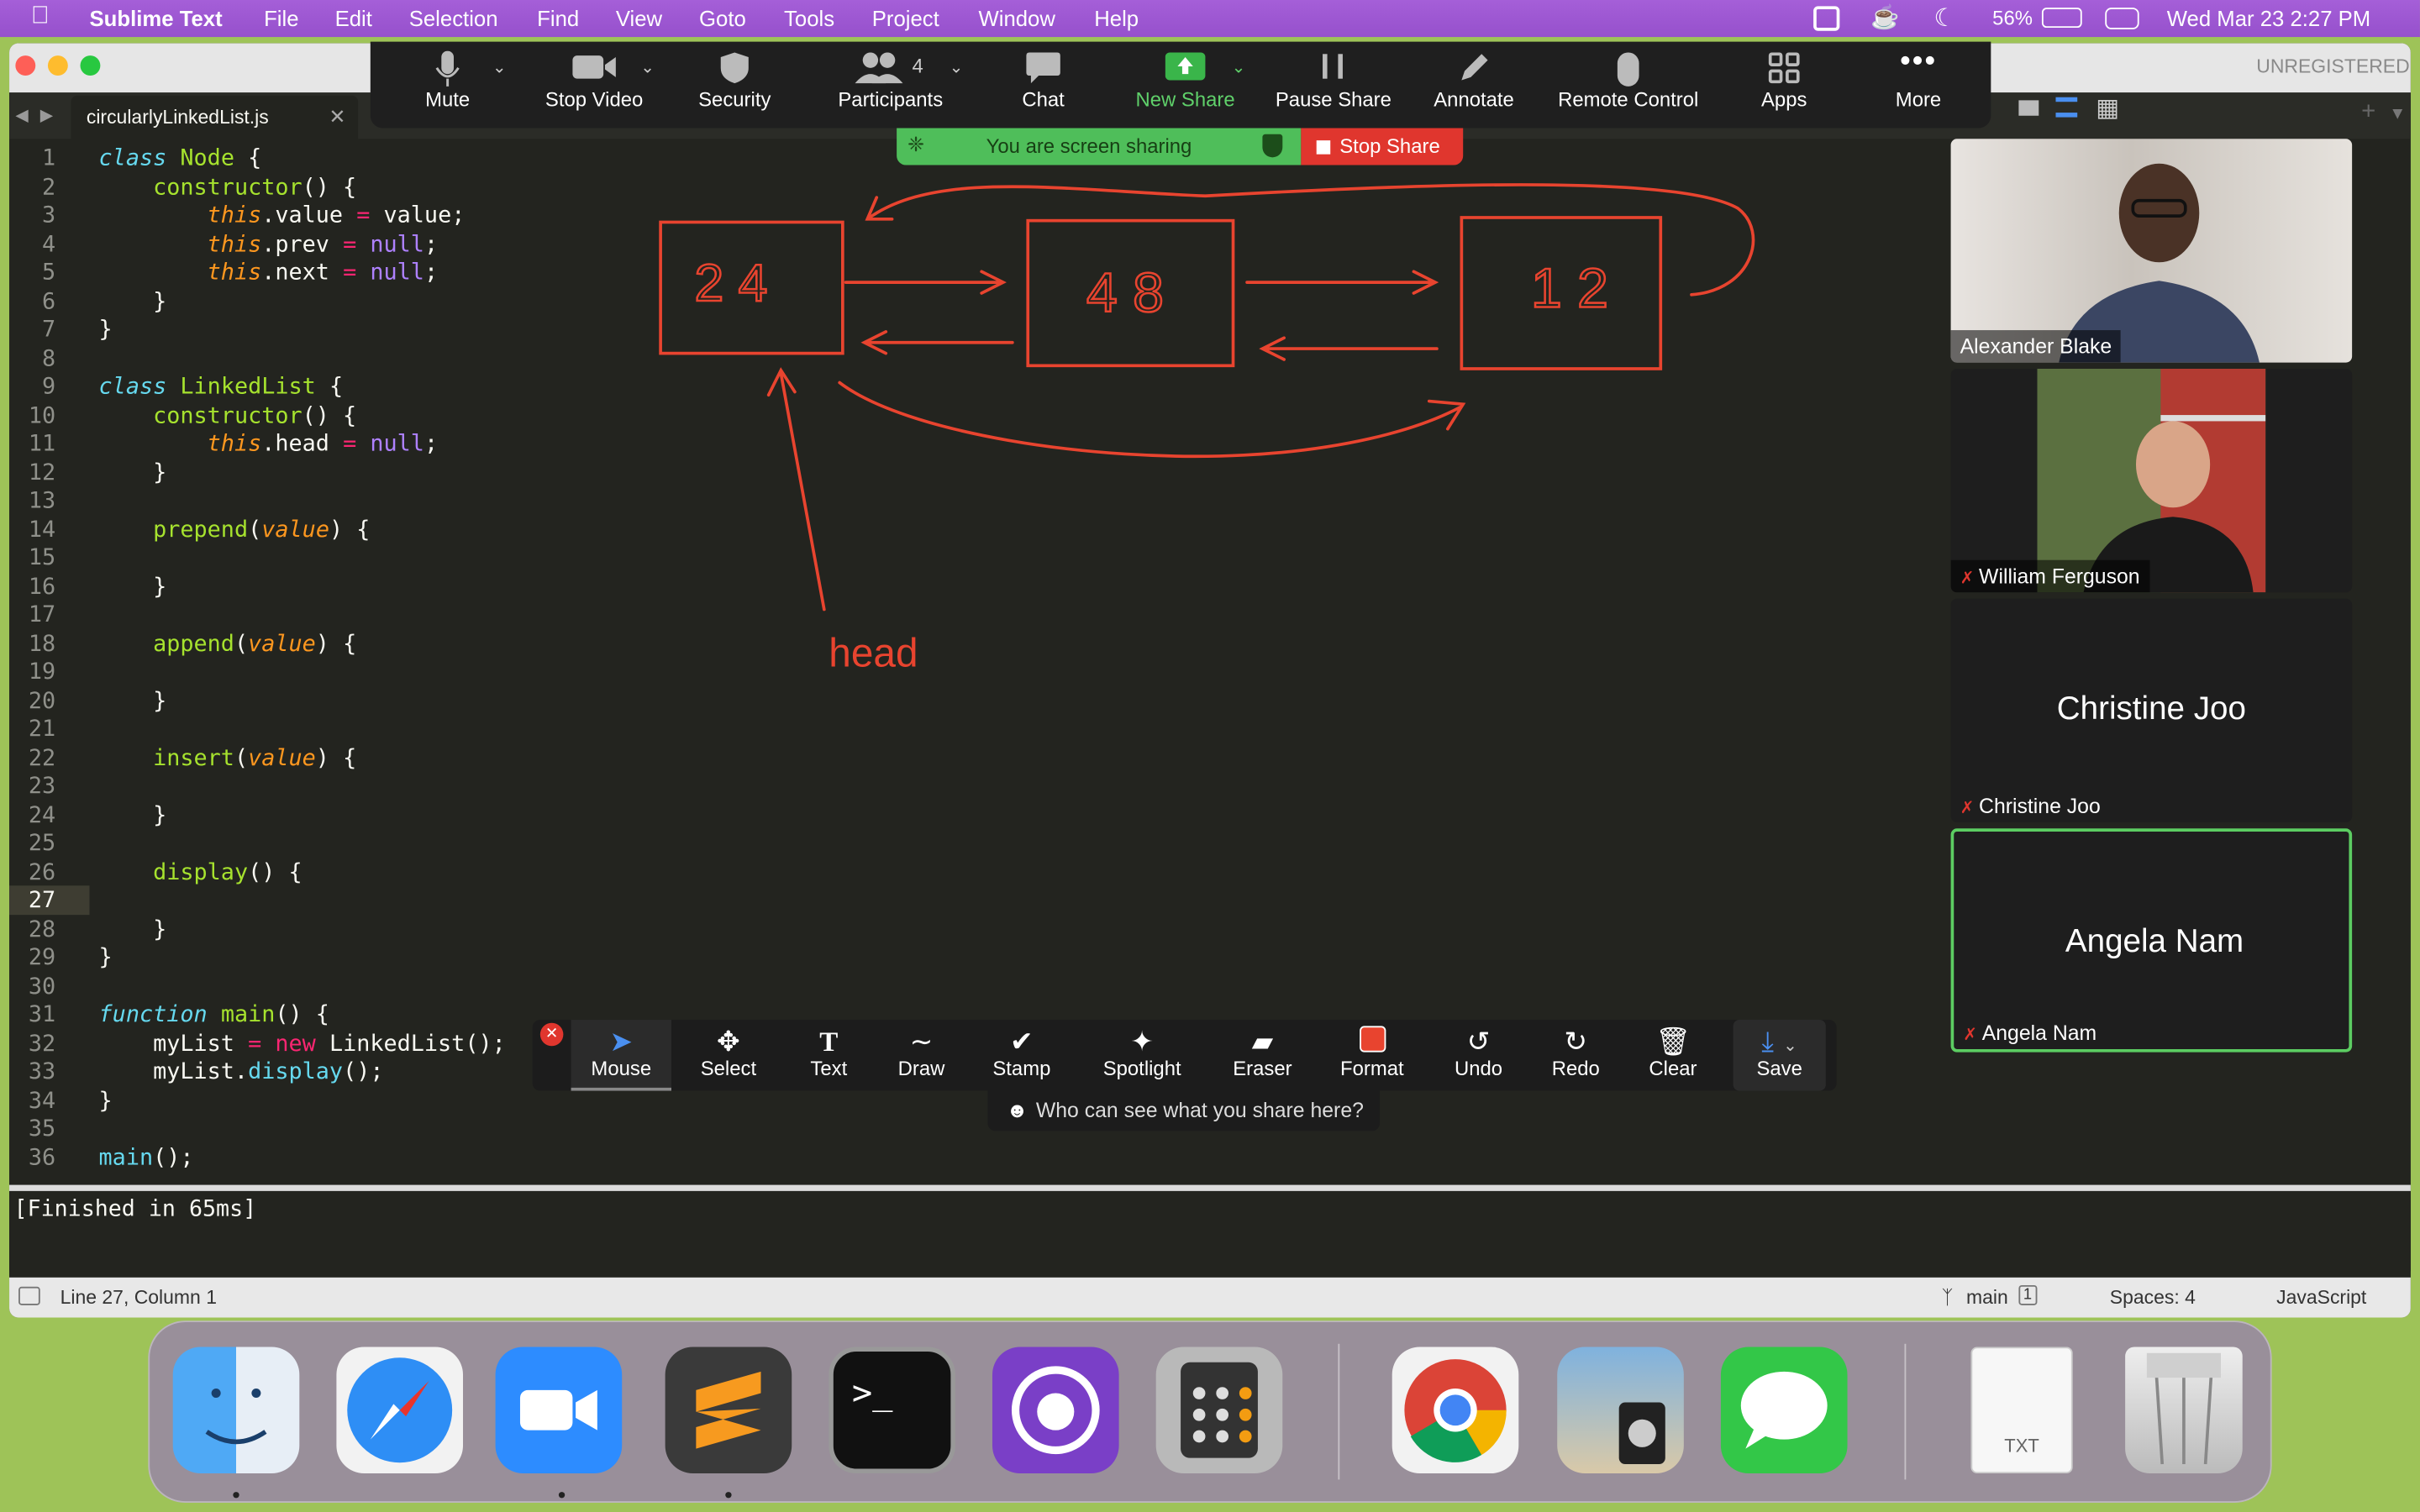  What do you see at coordinates (2061, 18) in the screenshot?
I see `battery-icon` at bounding box center [2061, 18].